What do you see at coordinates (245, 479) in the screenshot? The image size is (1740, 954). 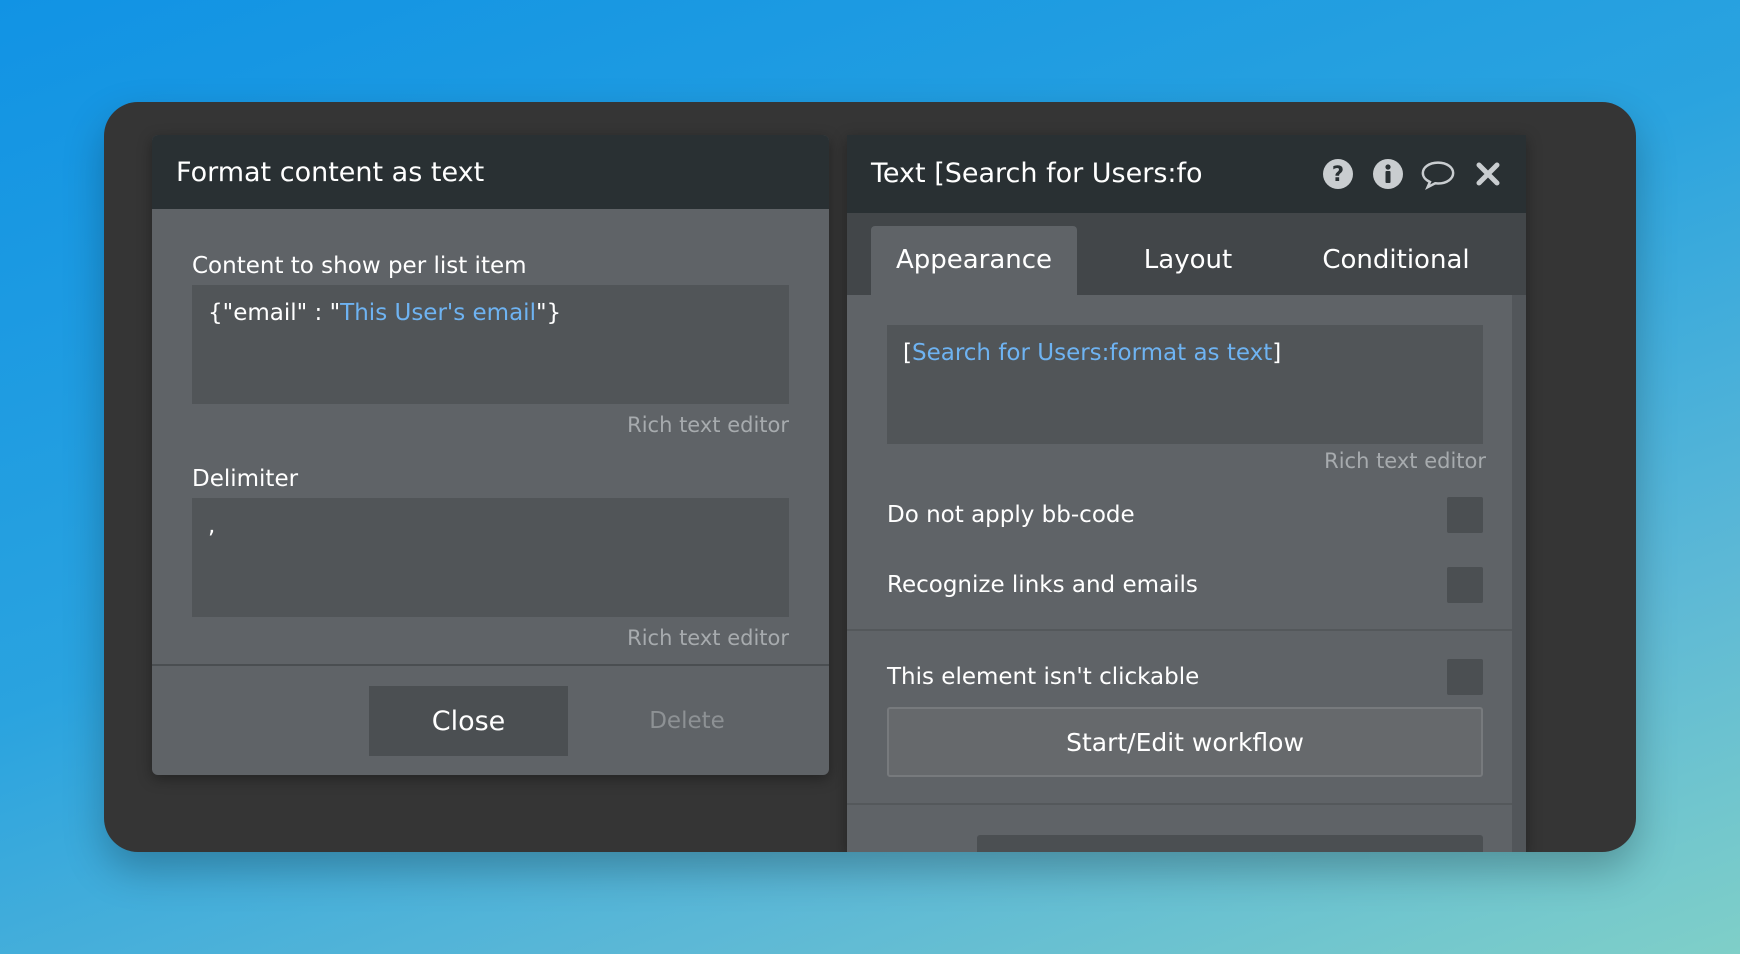 I see `delimiter-label: Delimiter` at bounding box center [245, 479].